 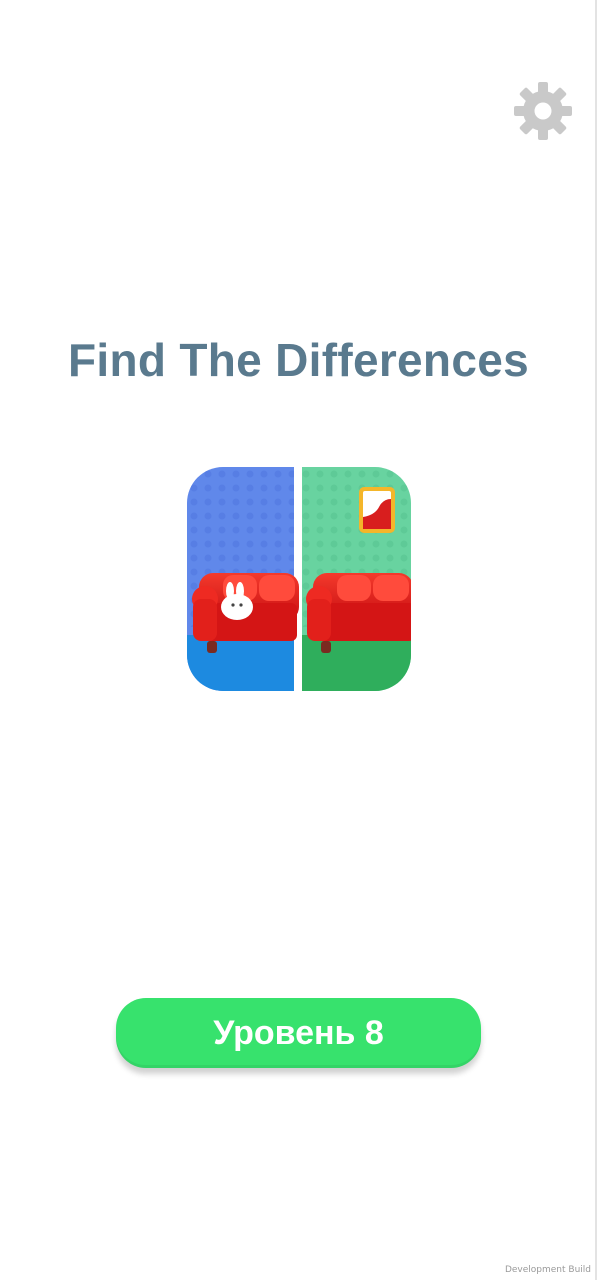 I want to click on level-start-button: Уровень 8, so click(x=298, y=1033).